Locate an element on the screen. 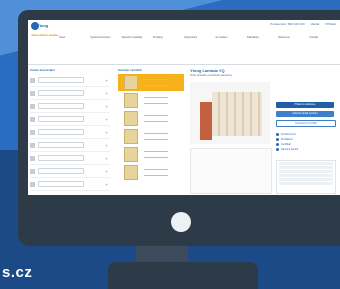  nav-item: Kontakt is located at coordinates (323, 44).